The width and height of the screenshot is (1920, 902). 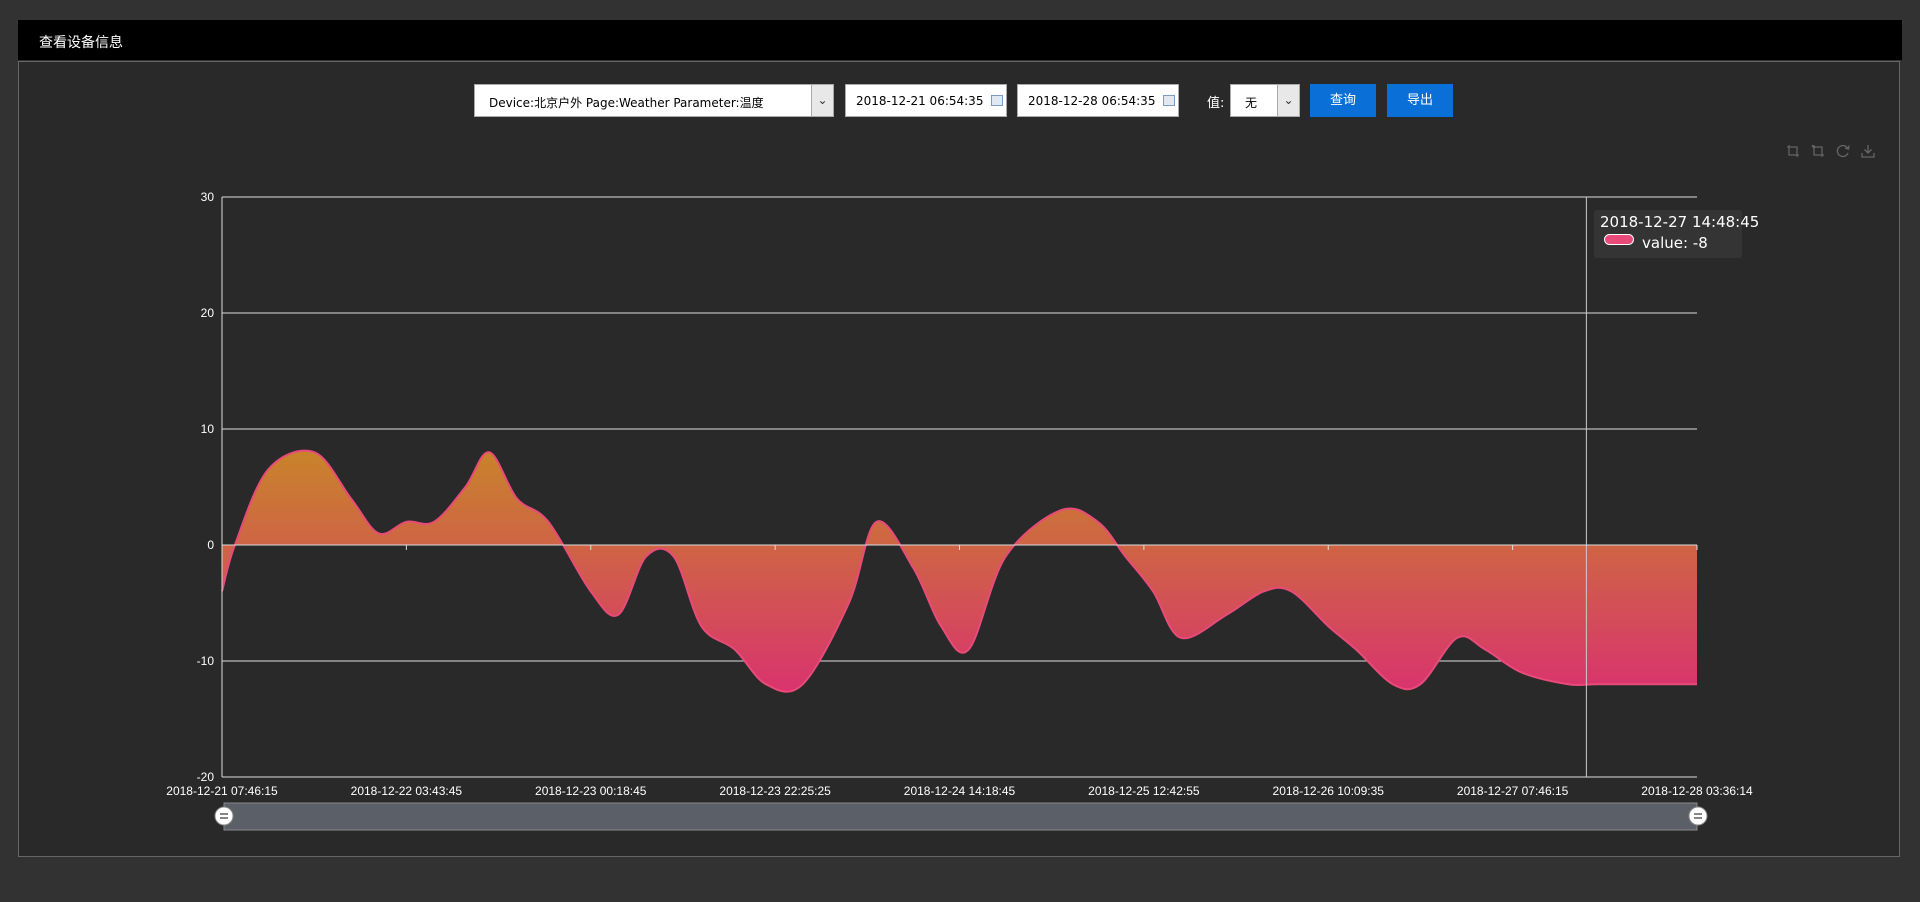 I want to click on zoom-handle-end, so click(x=1698, y=816).